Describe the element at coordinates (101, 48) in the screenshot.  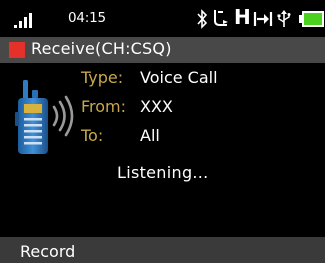
I see `page-title: Receive(CH:CSQ)` at that location.